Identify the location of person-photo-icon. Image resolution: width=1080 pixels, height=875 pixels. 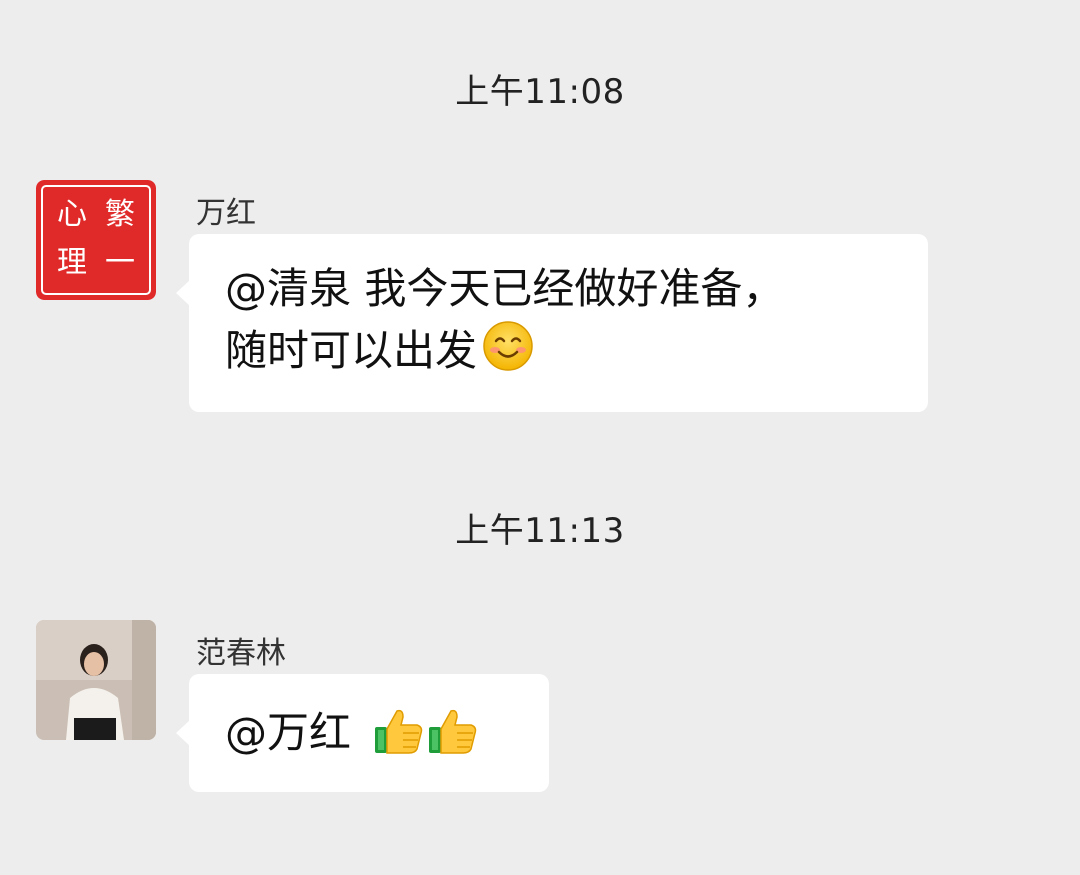
(96, 680).